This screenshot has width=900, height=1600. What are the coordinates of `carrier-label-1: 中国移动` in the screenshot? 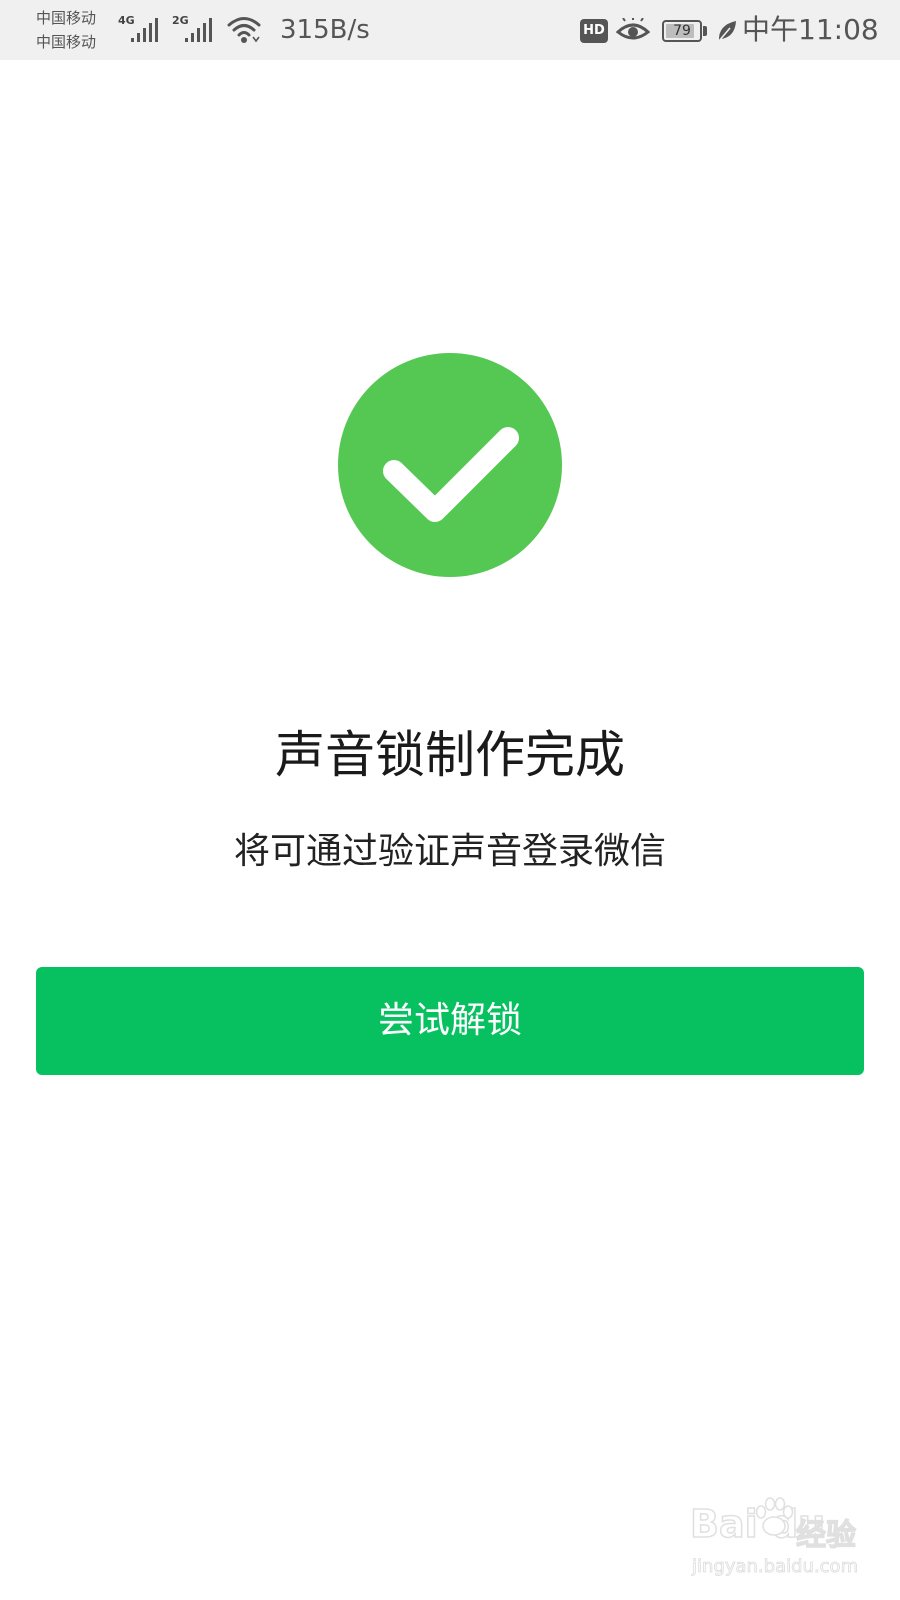 It's located at (66, 18).